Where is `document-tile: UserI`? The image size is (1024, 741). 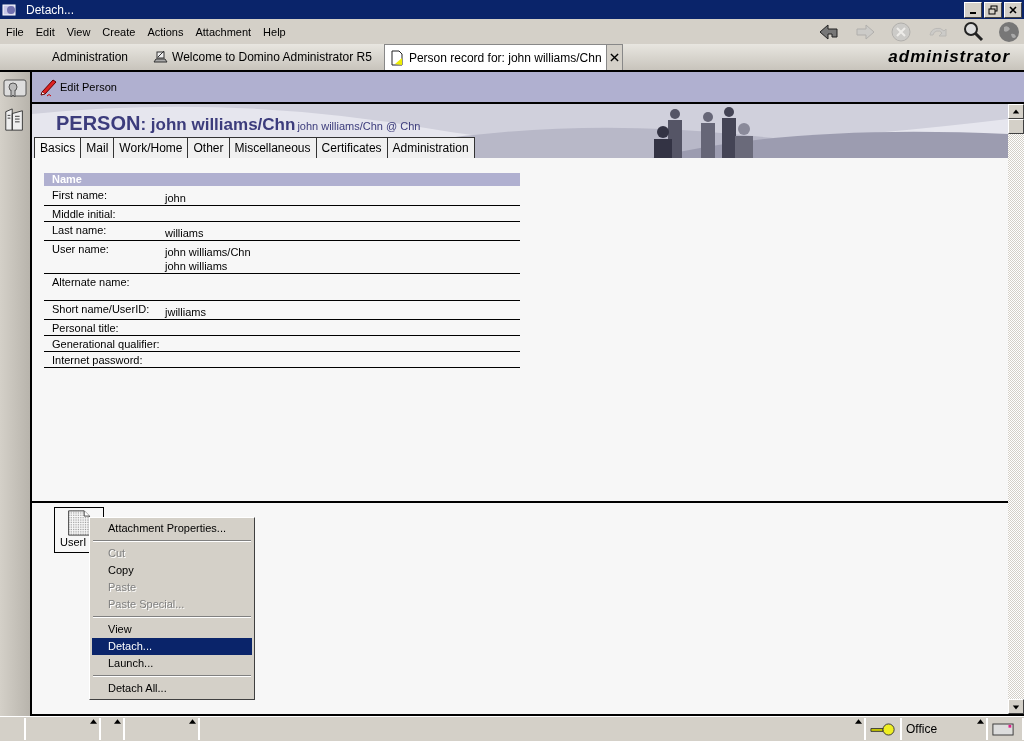
document-tile: UserI is located at coordinates (79, 530).